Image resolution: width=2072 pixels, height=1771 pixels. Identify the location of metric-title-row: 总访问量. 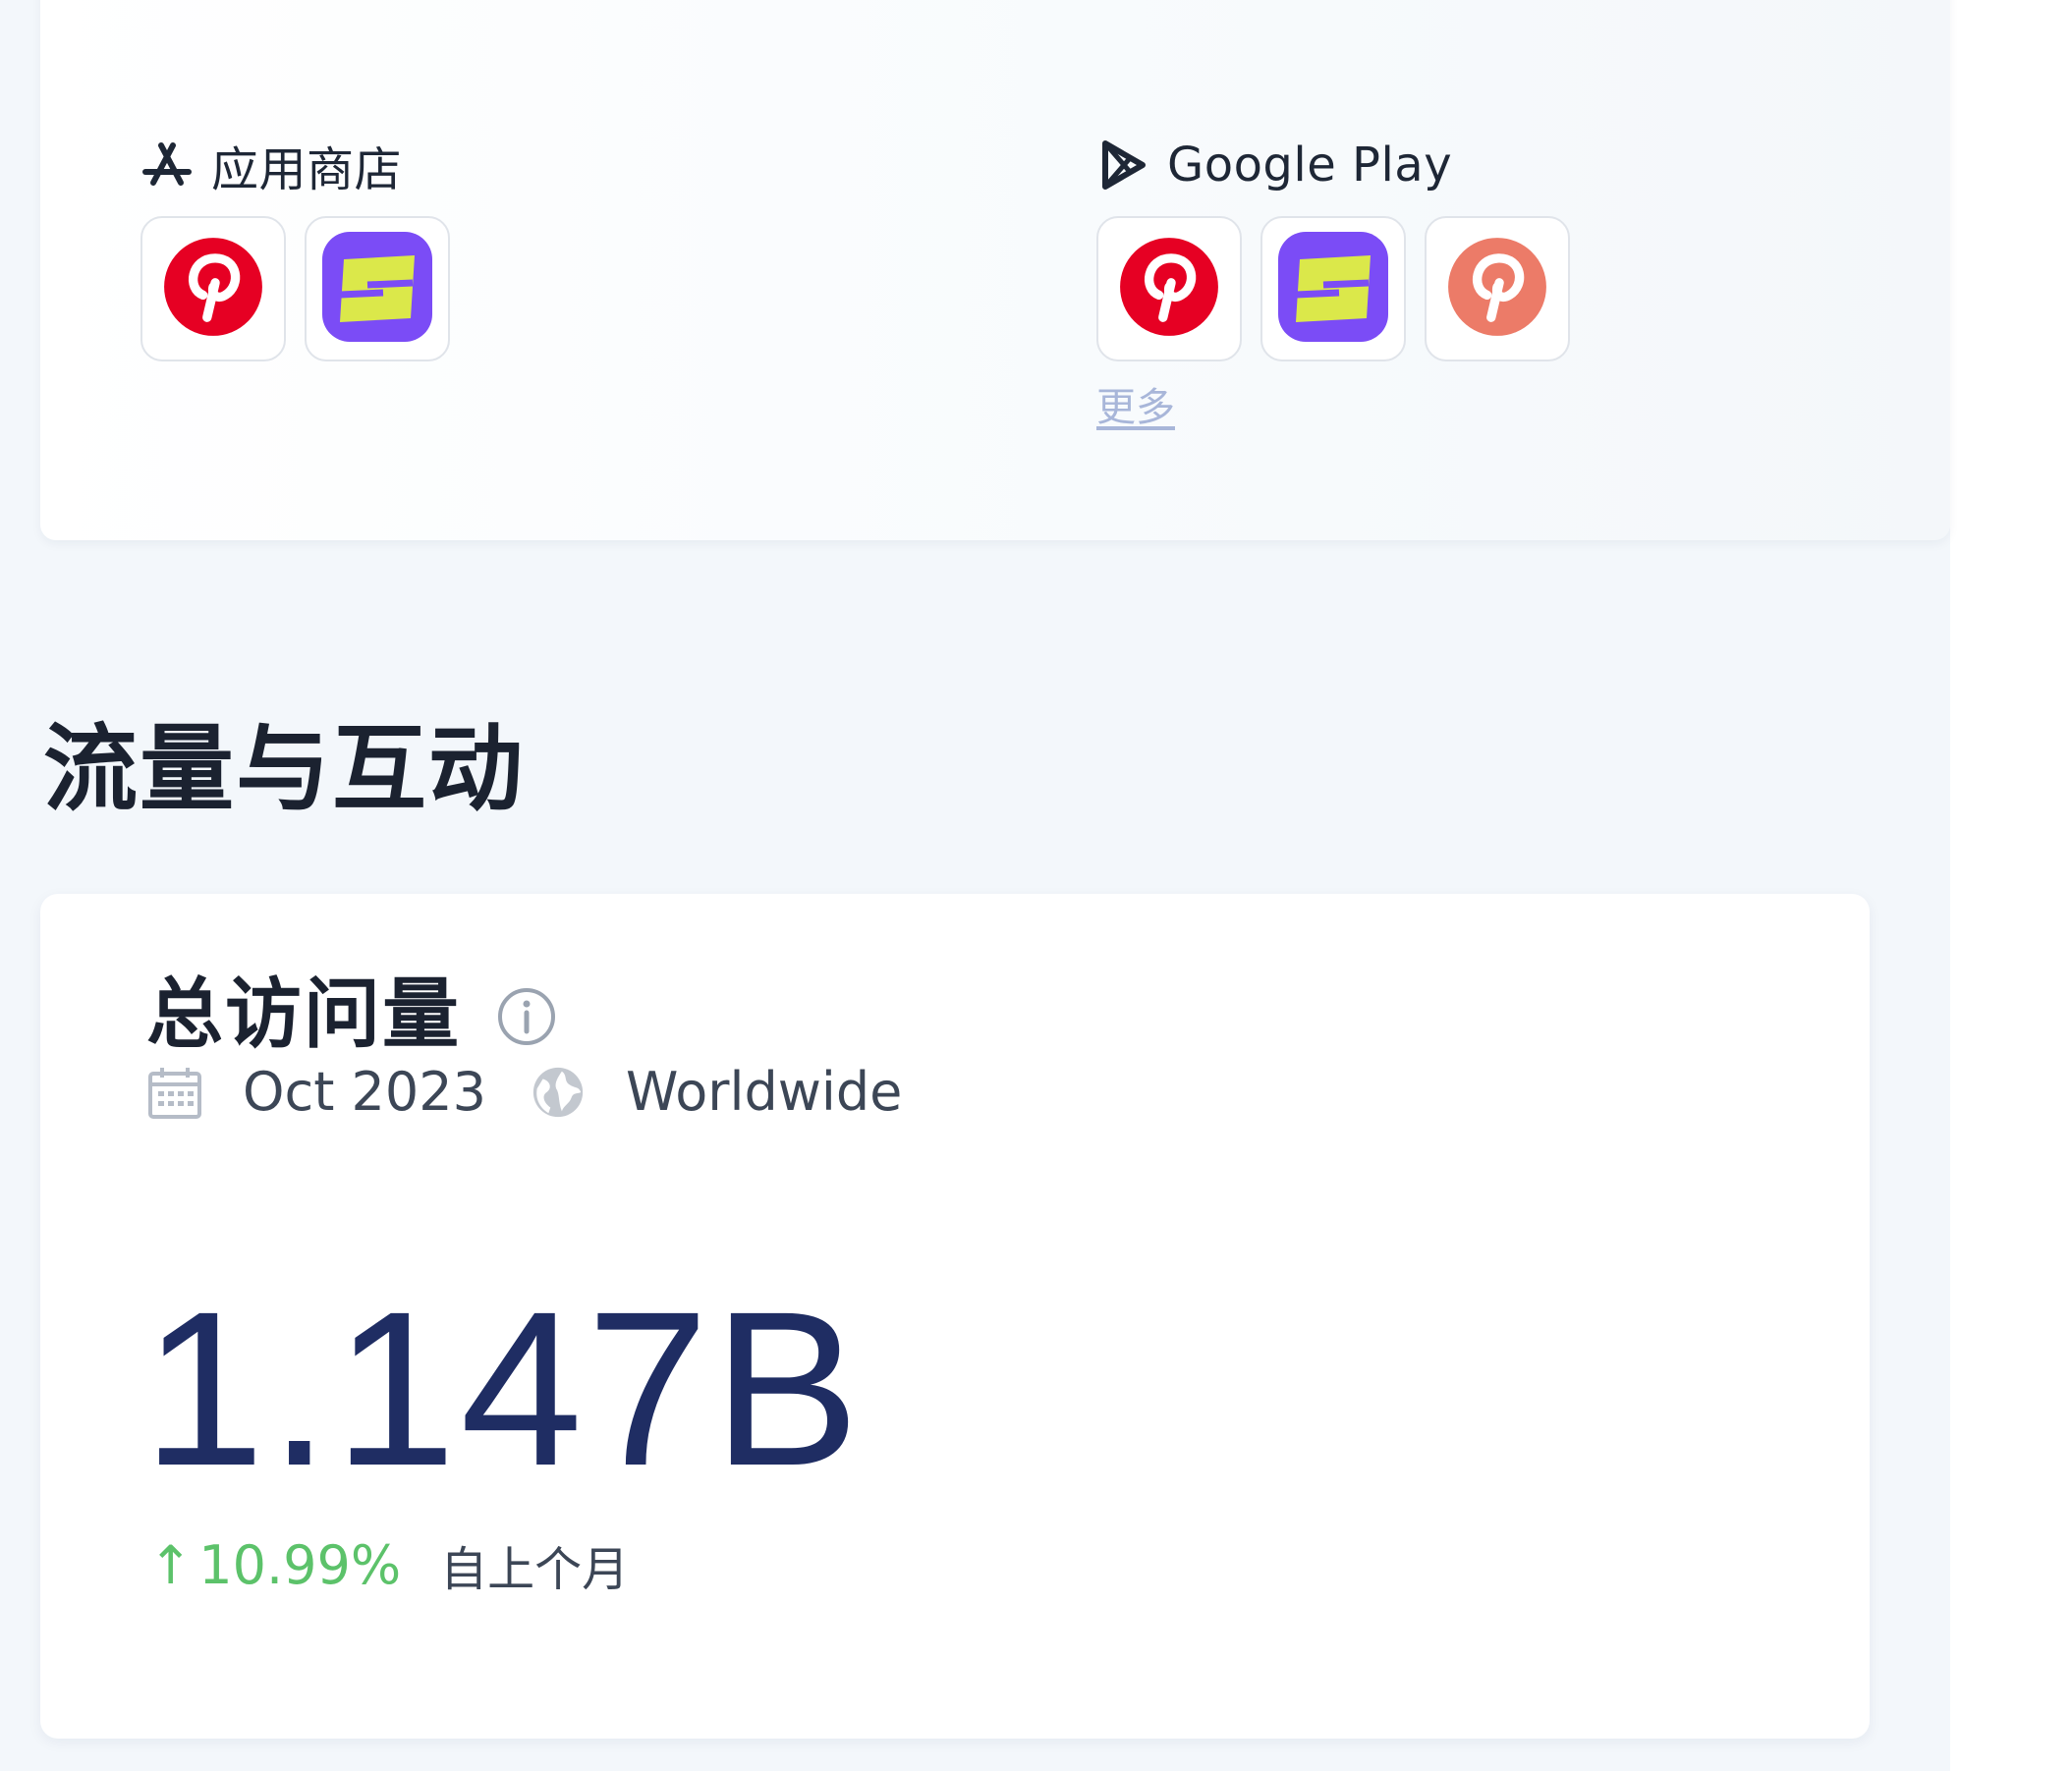
(351, 1008).